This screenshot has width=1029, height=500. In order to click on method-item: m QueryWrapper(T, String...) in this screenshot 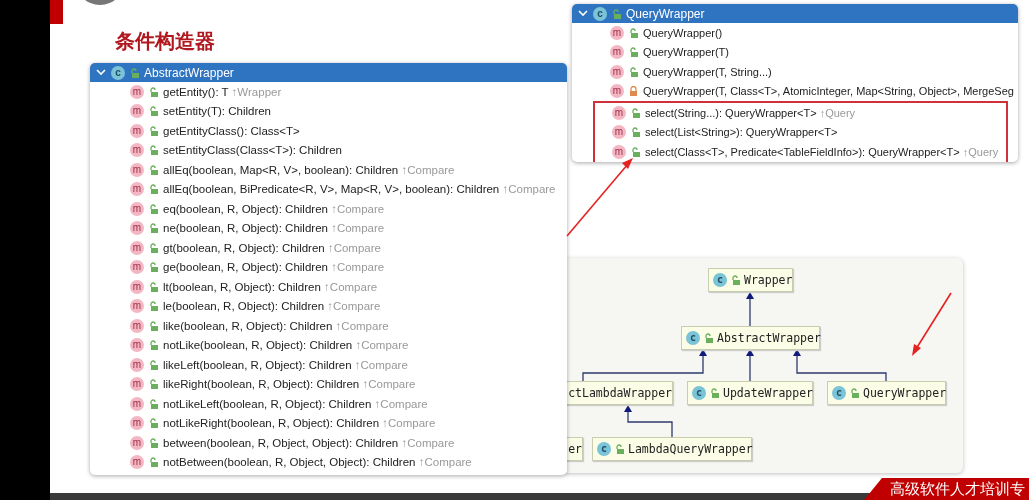, I will do `click(795, 72)`.